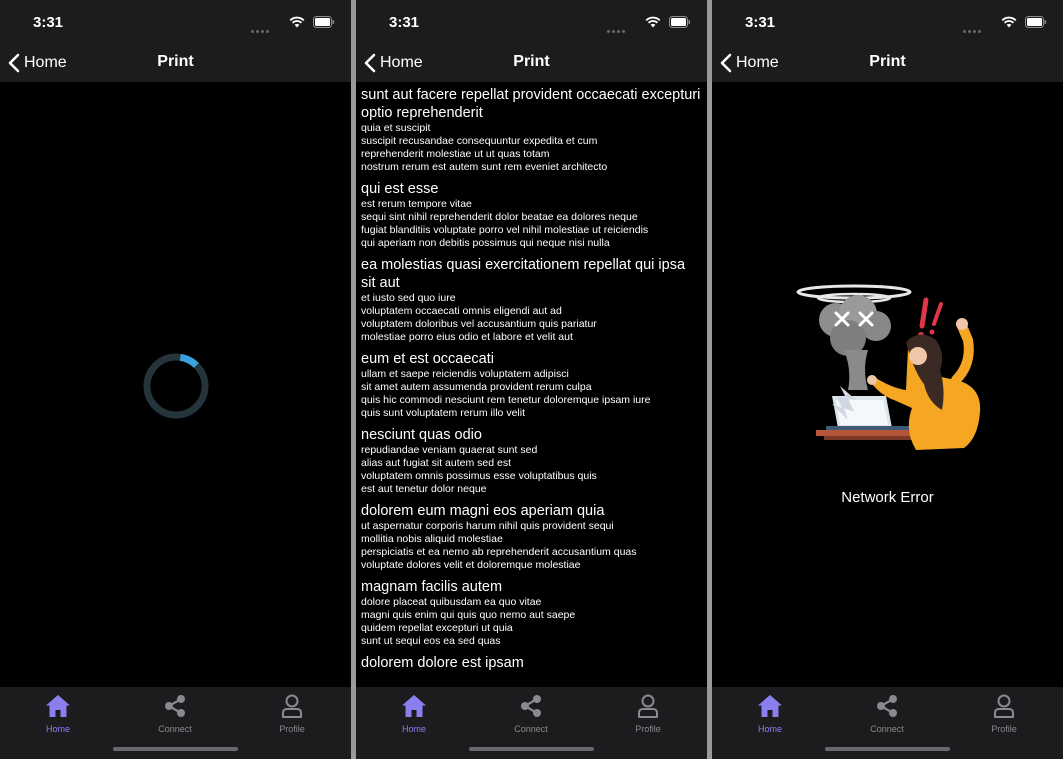 This screenshot has width=1063, height=759. Describe the element at coordinates (400, 189) in the screenshot. I see `post-title: qui est esse` at that location.